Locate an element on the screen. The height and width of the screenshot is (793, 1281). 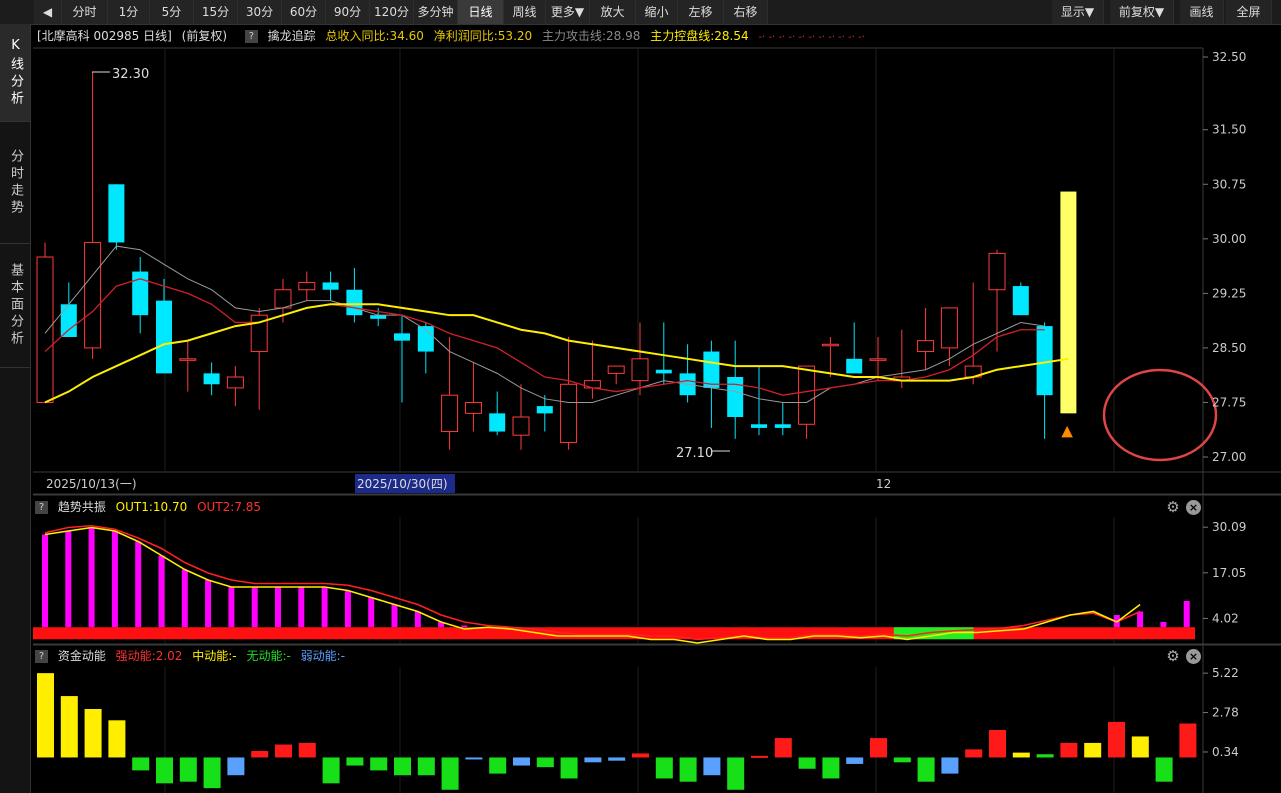
money-panel-header: ? 资金动能 强动能:2.02 中动能:- 无动能:- 弱动能:- is located at coordinates (191, 656).